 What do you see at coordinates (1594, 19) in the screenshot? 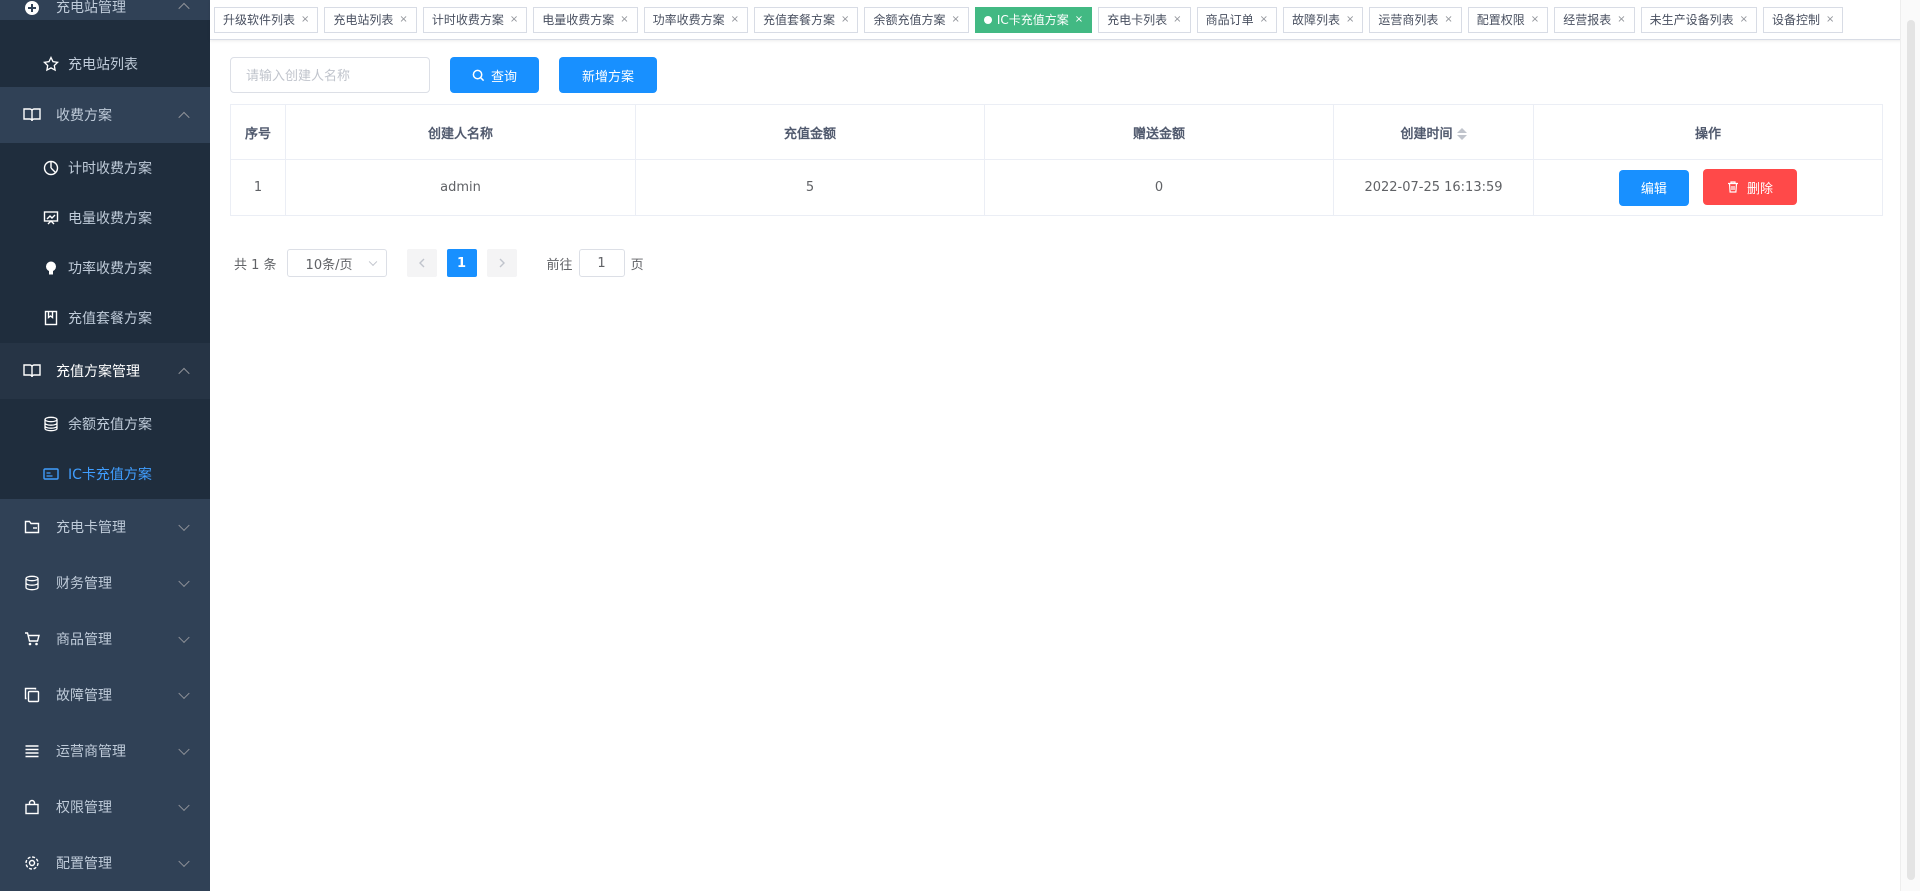
I see `tag-business-report: 经营报表 ×` at bounding box center [1594, 19].